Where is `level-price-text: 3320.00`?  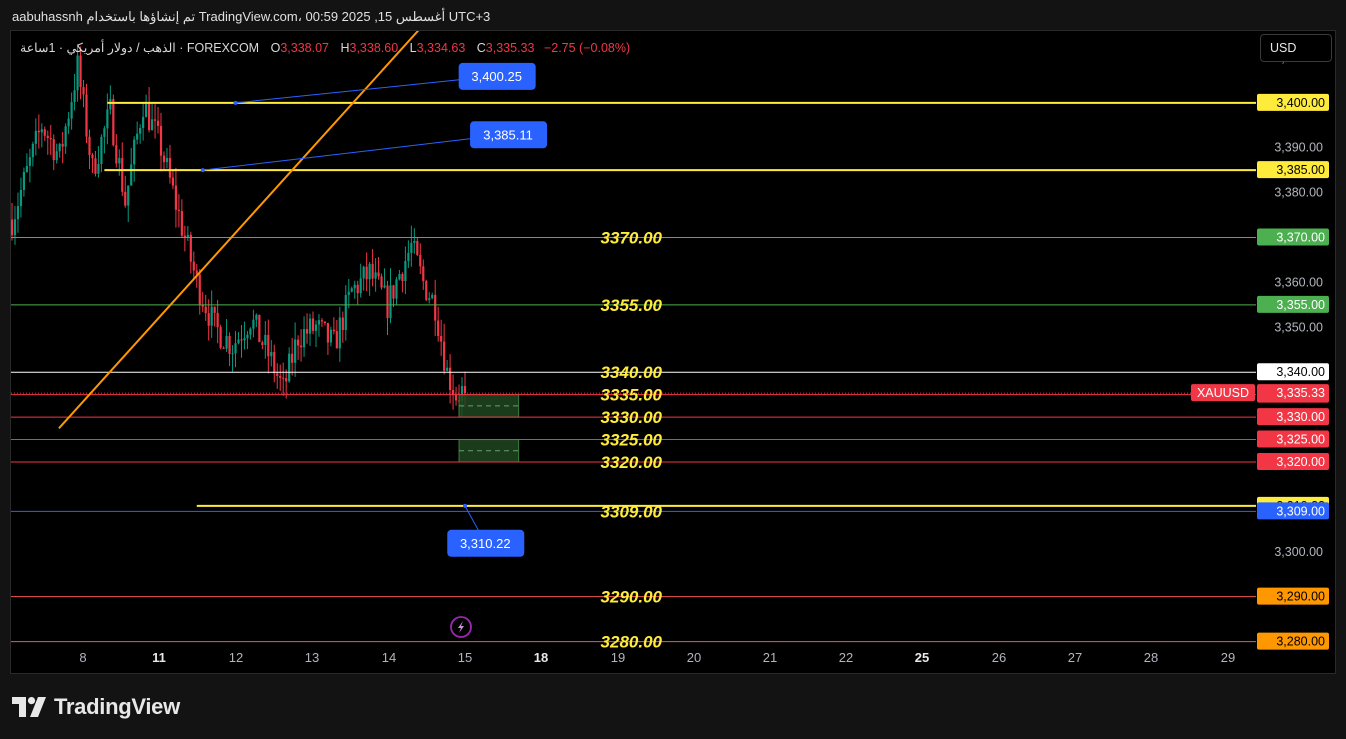 level-price-text: 3320.00 is located at coordinates (632, 462).